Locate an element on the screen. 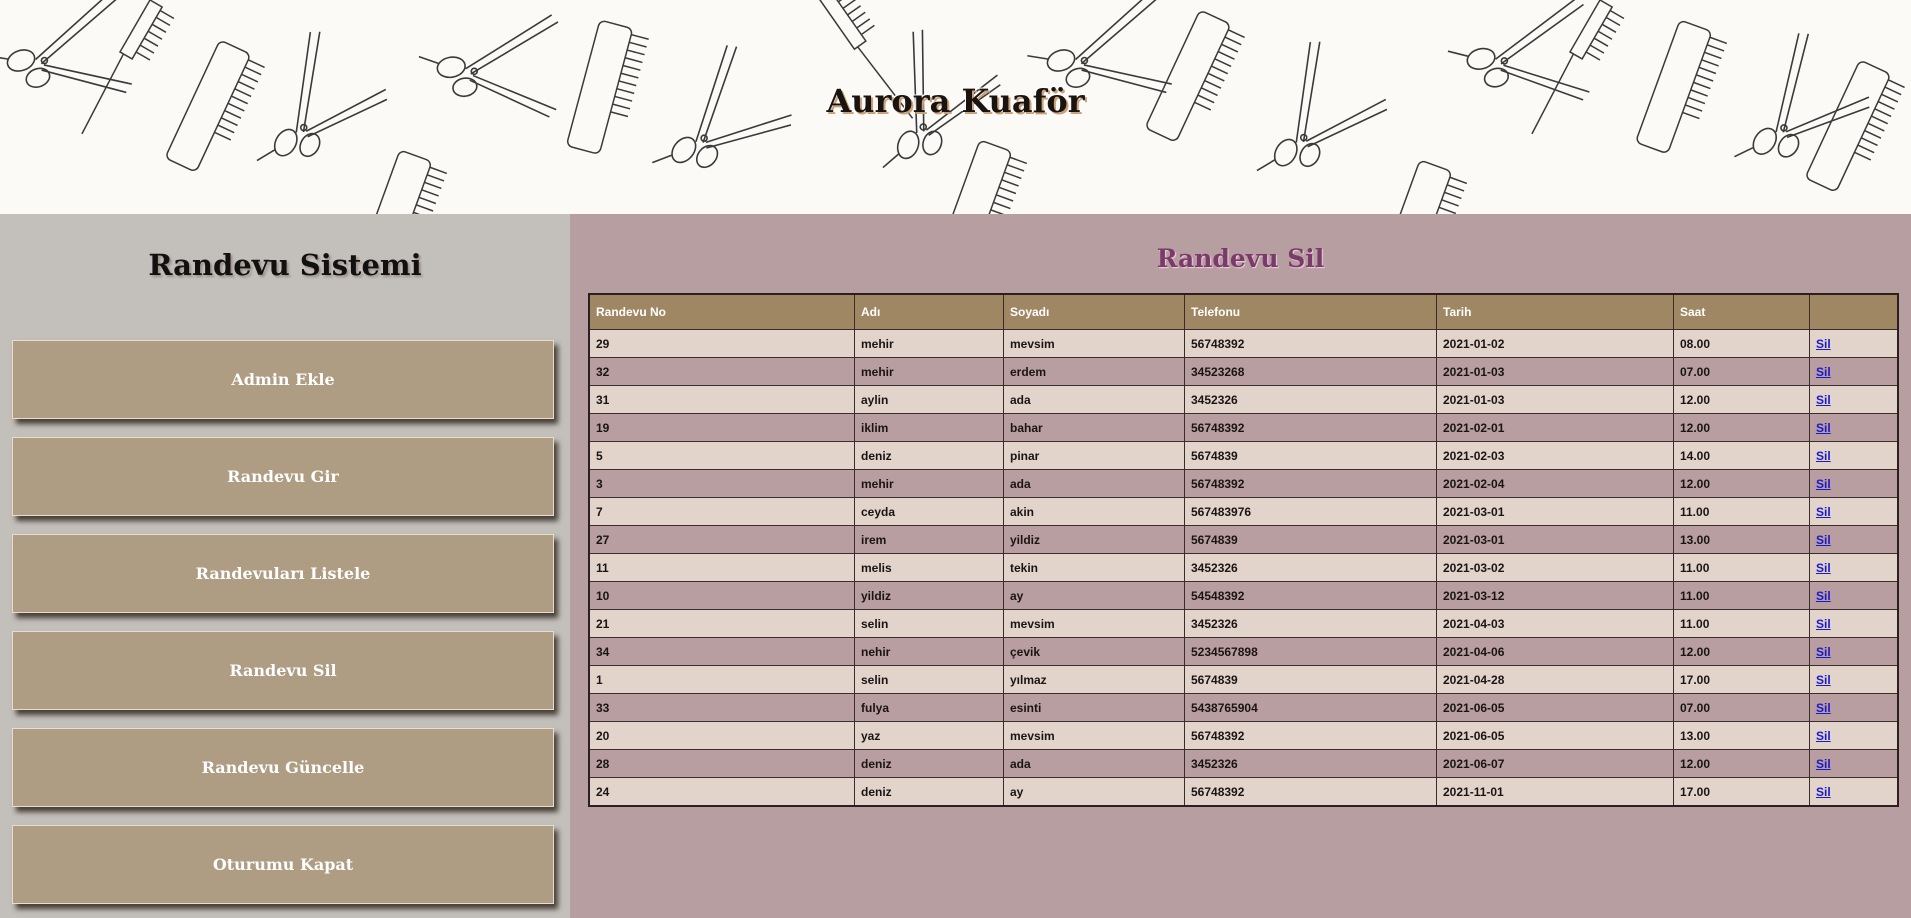 The image size is (1911, 918). cell-telefonu: 3452326 is located at coordinates (1310, 763).